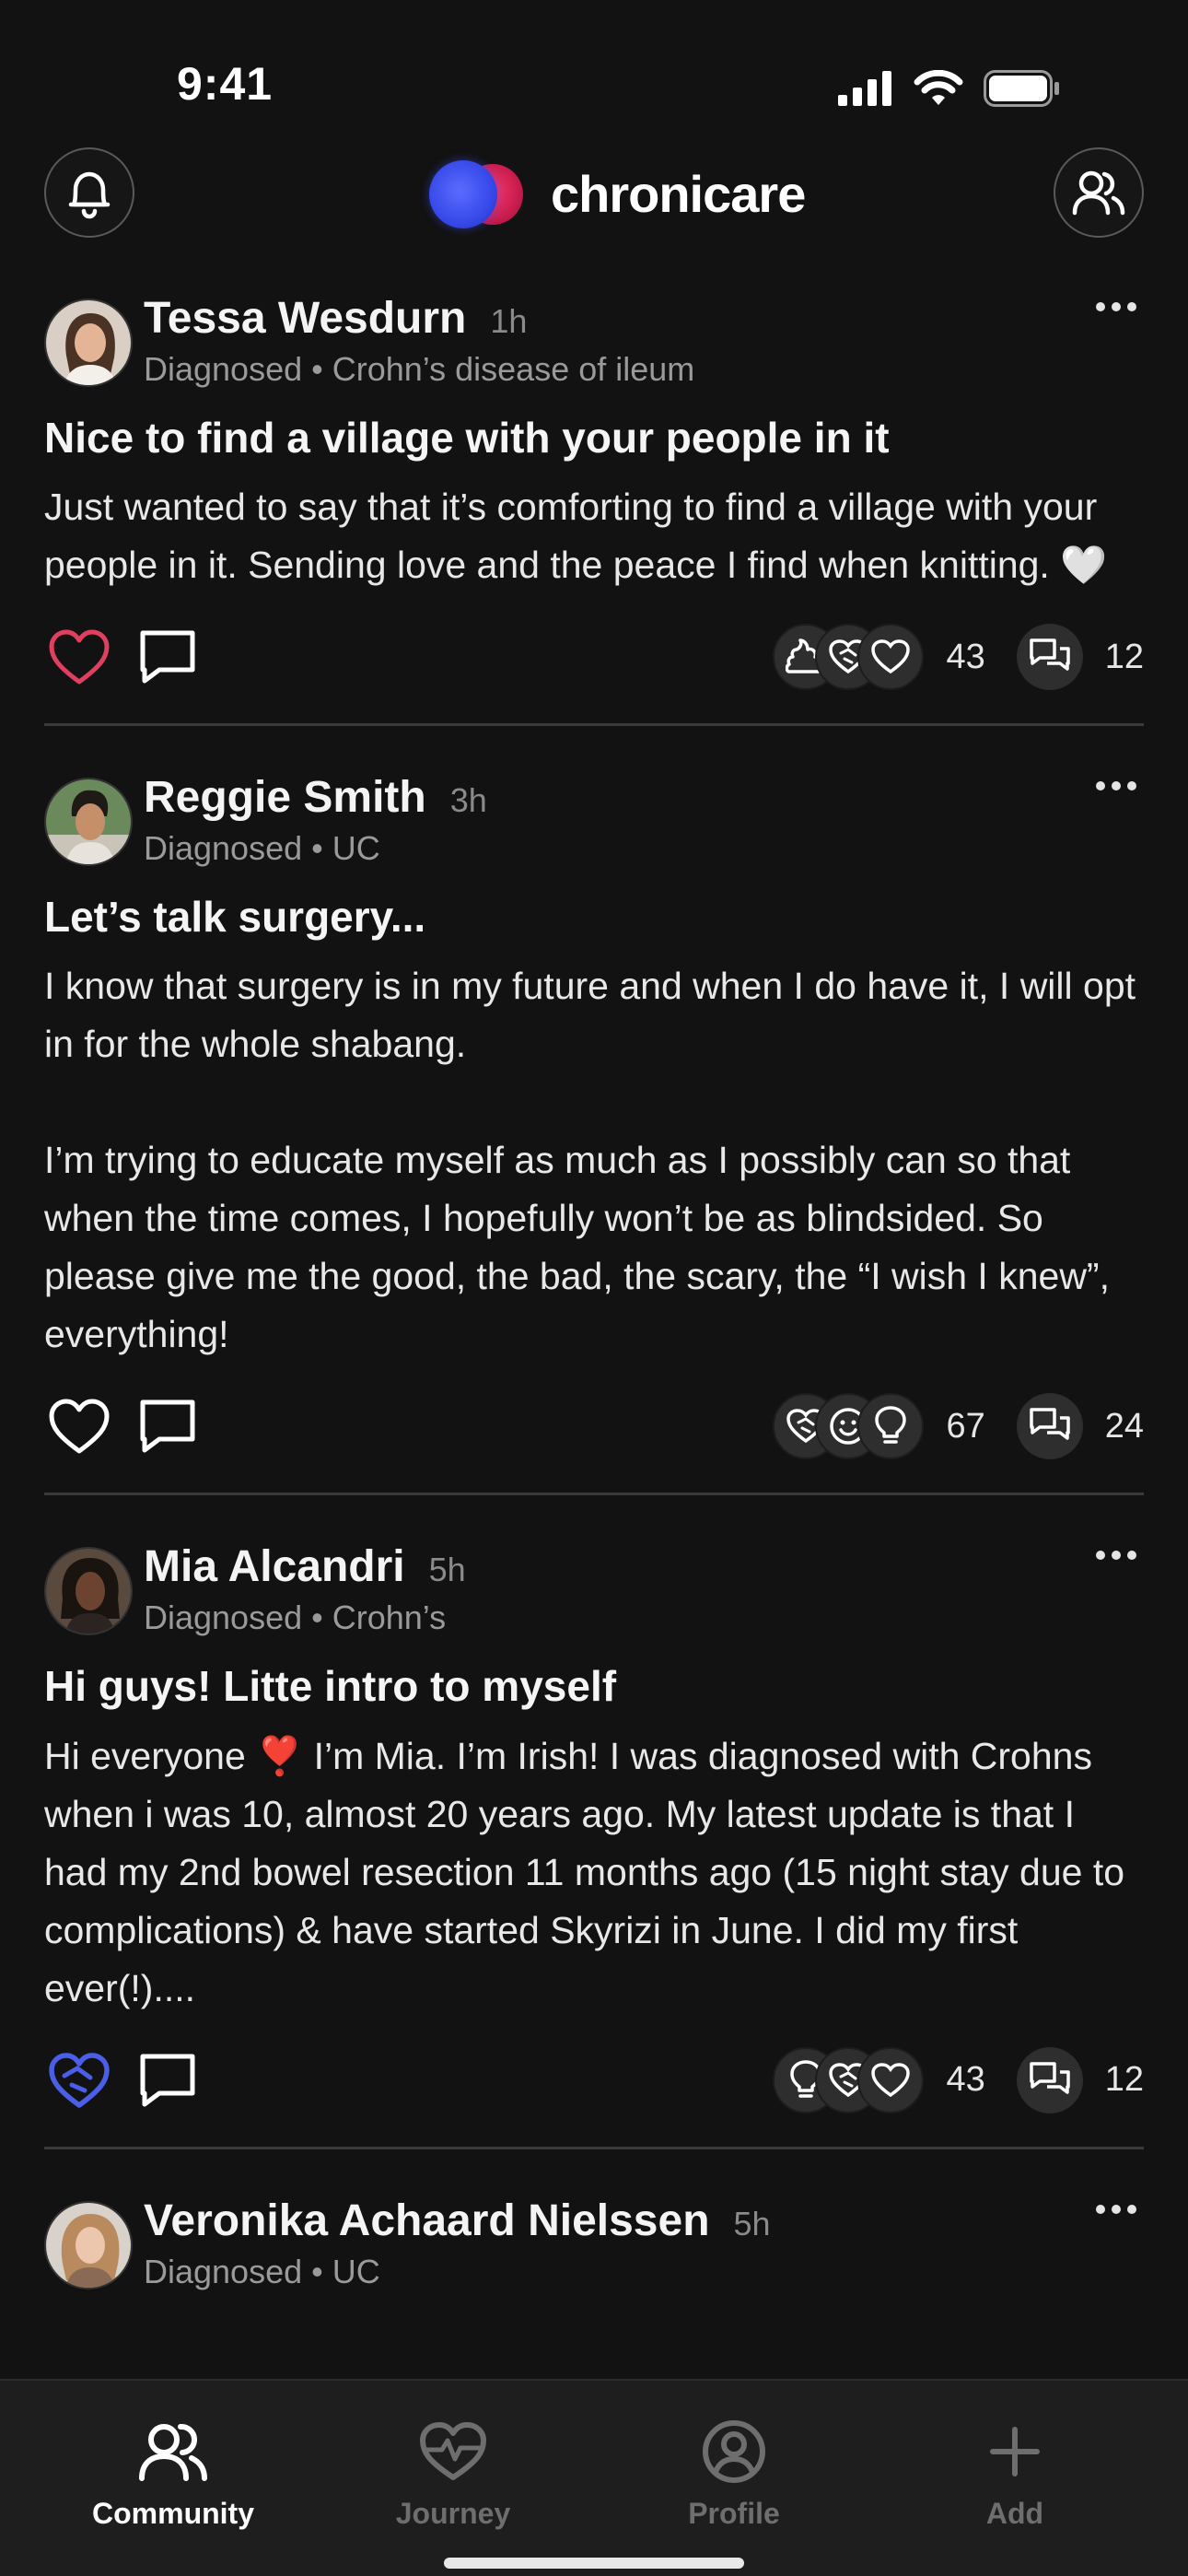 This screenshot has width=1188, height=2576. Describe the element at coordinates (594, 816) in the screenshot. I see `post-header: Reggie Smith 3h Diagnosed • UC` at that location.